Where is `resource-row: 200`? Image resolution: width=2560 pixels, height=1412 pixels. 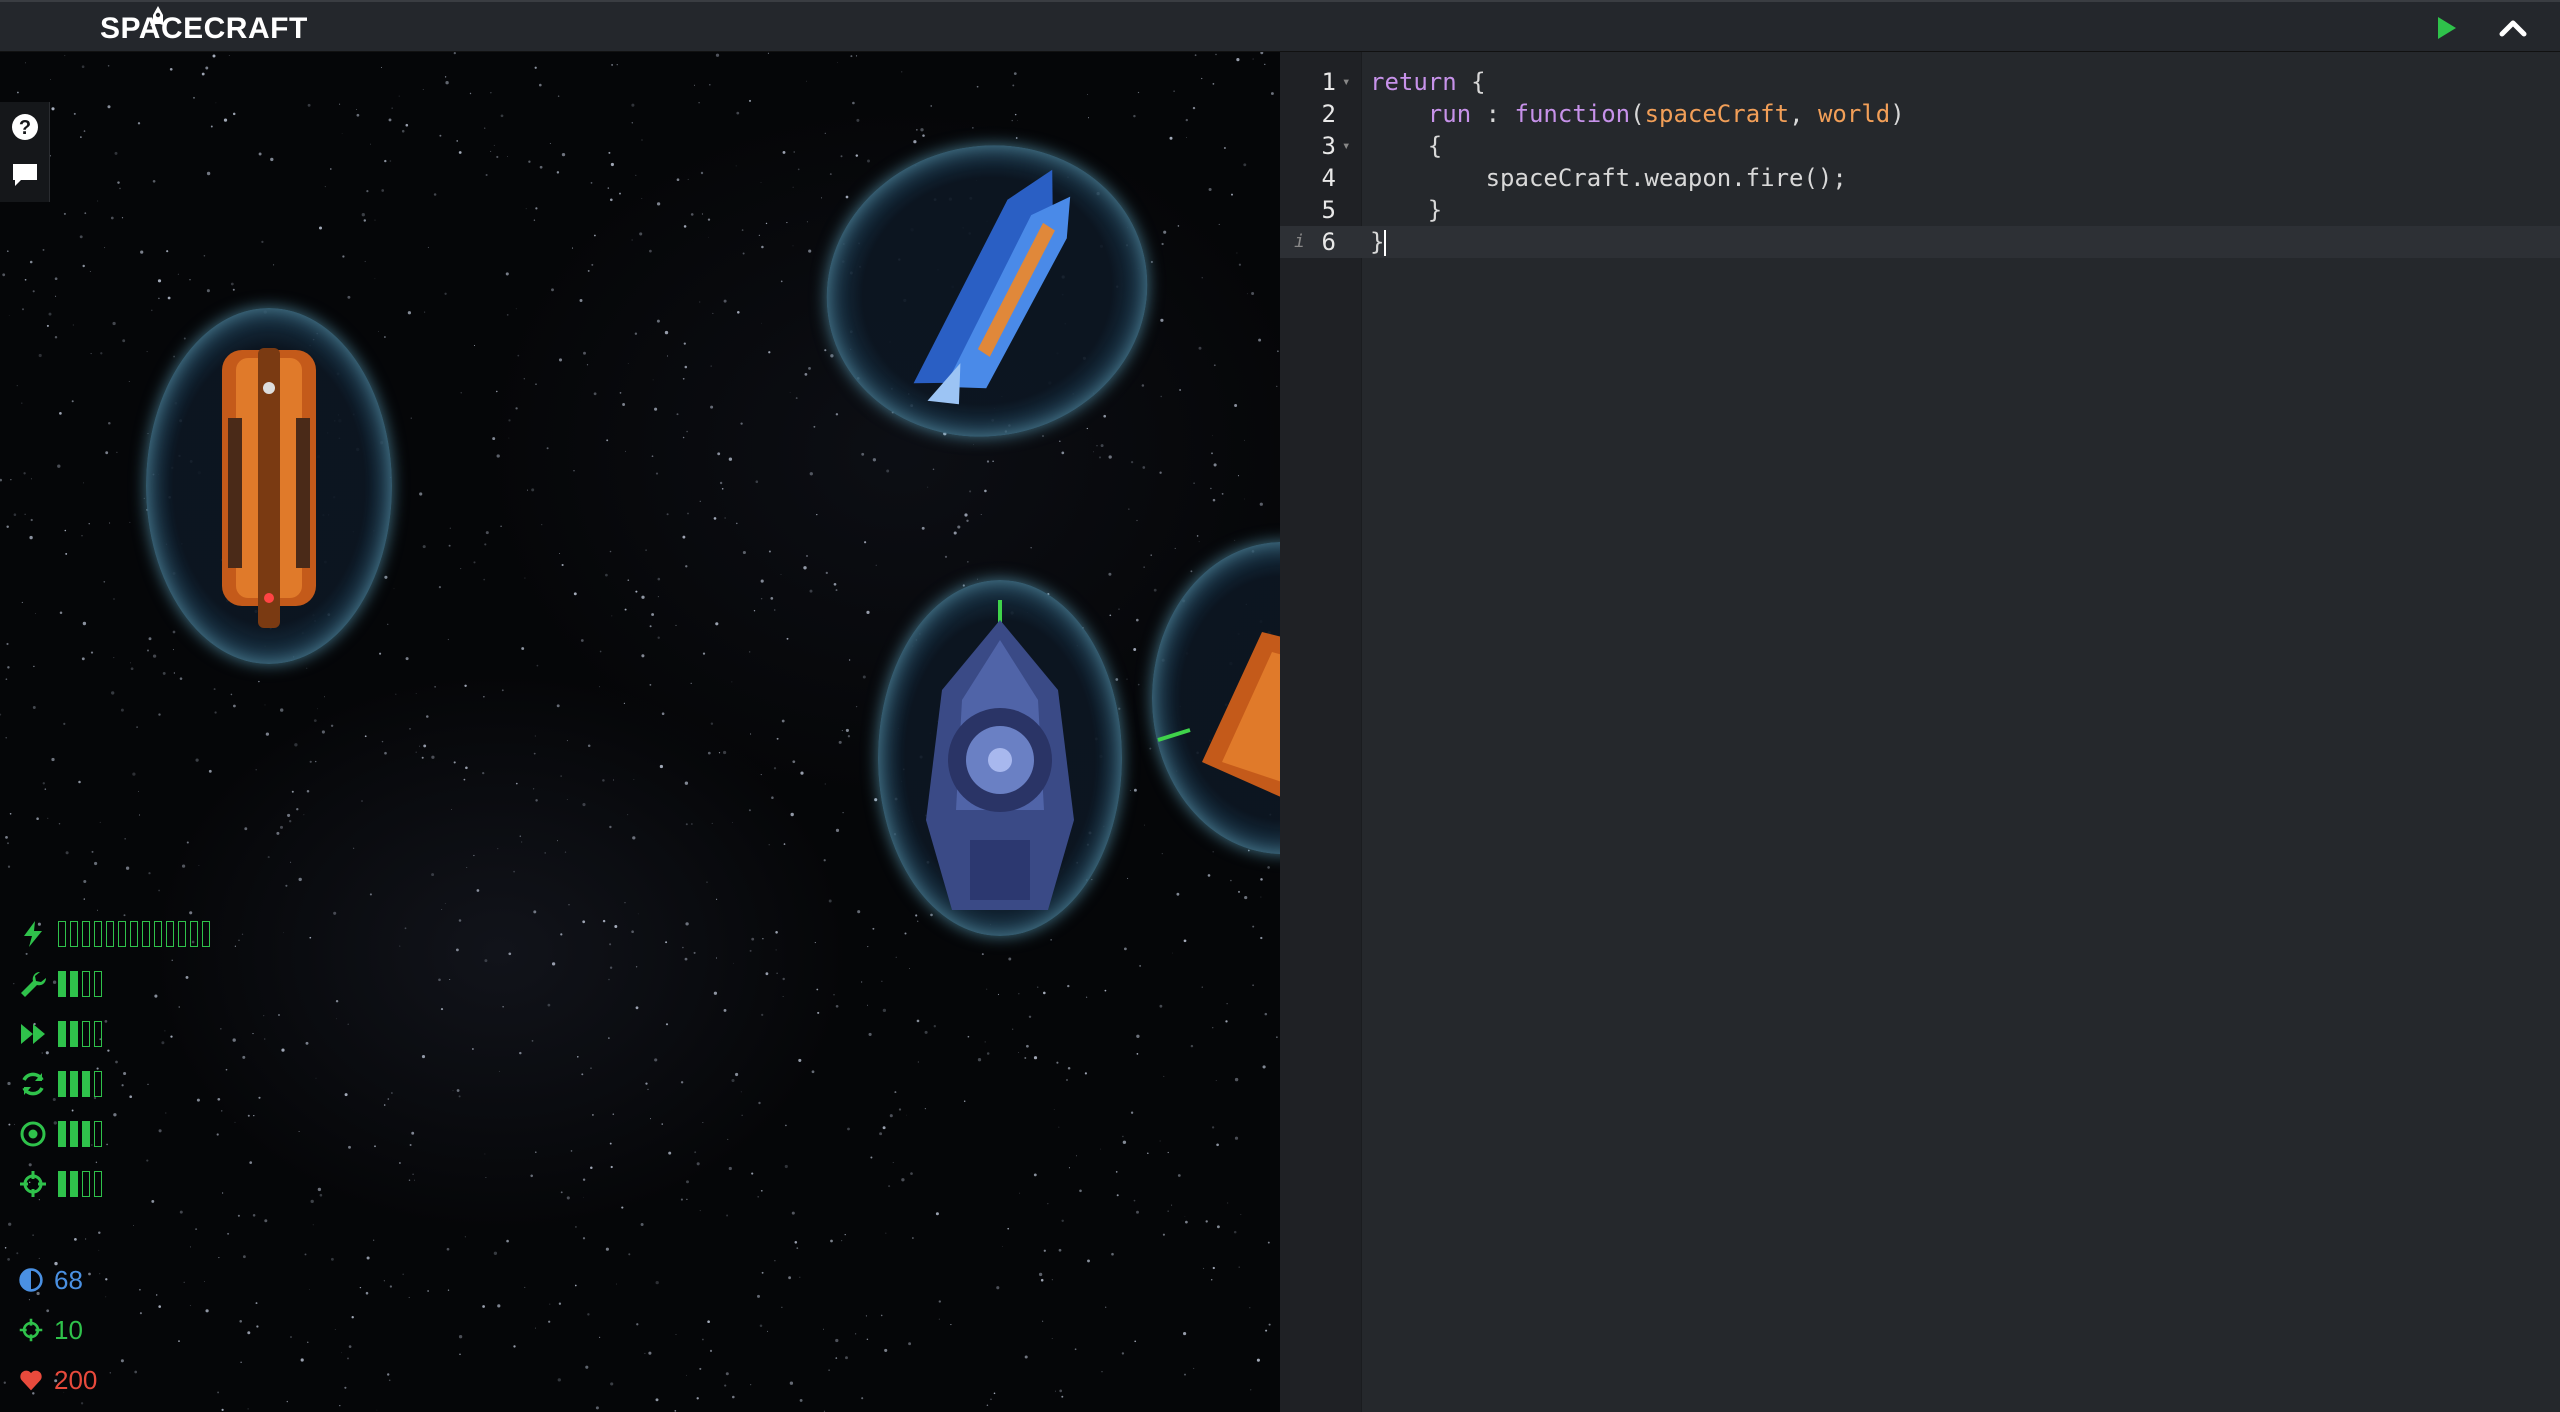 resource-row: 200 is located at coordinates (57, 1380).